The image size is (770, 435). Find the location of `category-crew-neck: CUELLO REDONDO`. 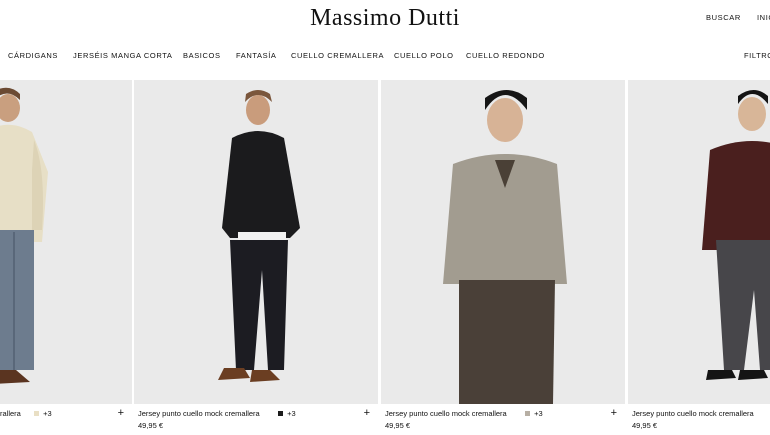

category-crew-neck: CUELLO REDONDO is located at coordinates (505, 55).